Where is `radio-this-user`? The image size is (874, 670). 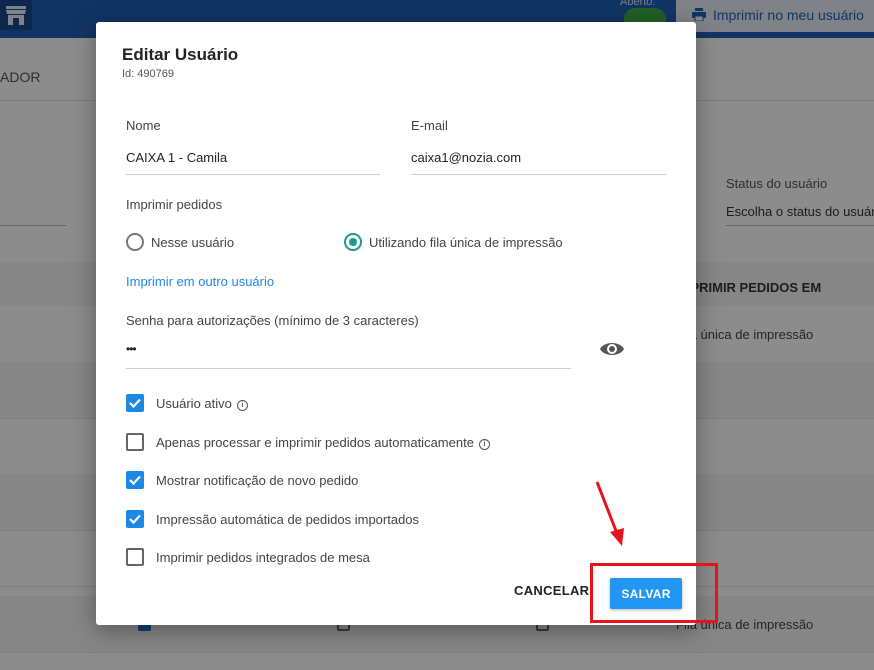 radio-this-user is located at coordinates (135, 242).